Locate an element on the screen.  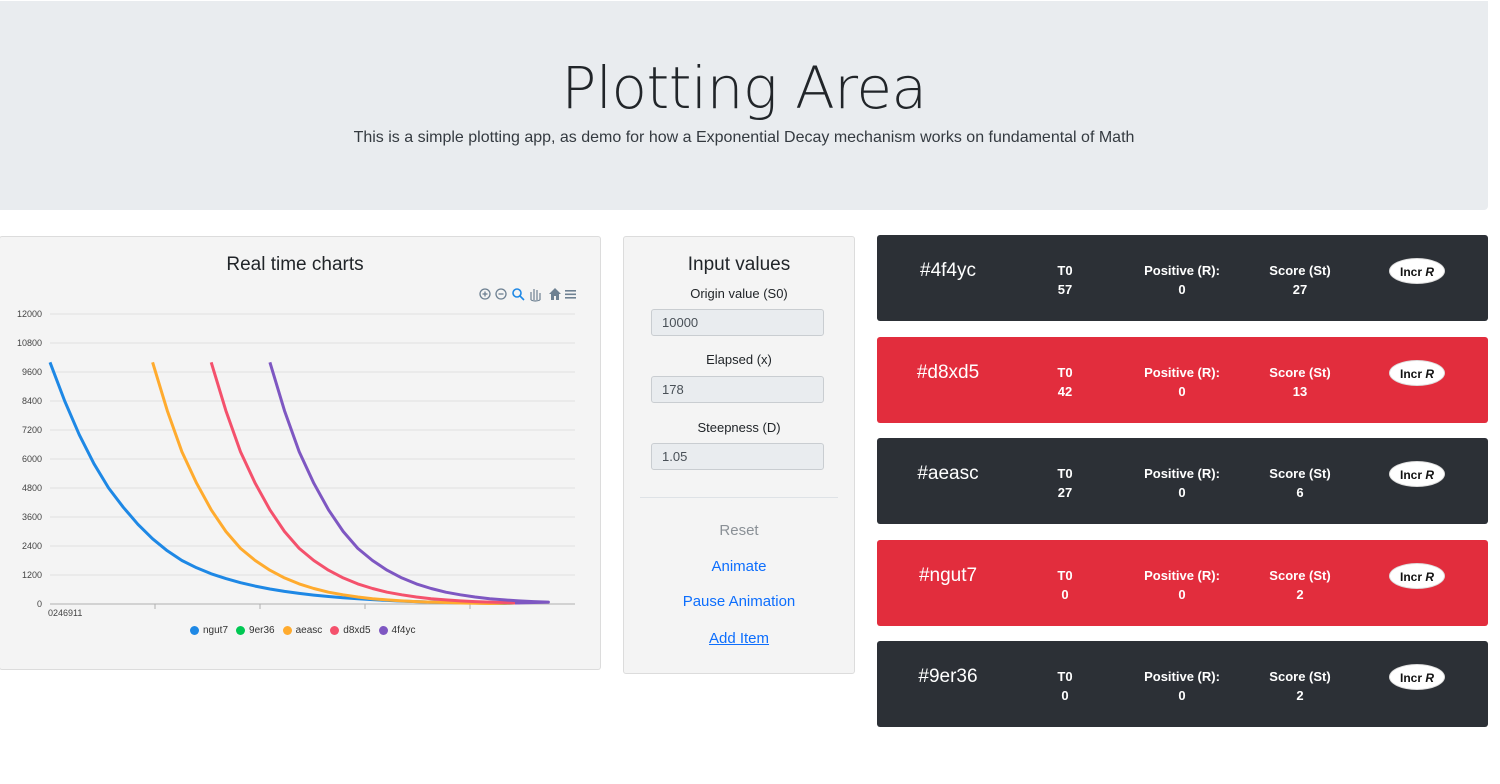
y-tick-label: 2400 is located at coordinates (32, 546).